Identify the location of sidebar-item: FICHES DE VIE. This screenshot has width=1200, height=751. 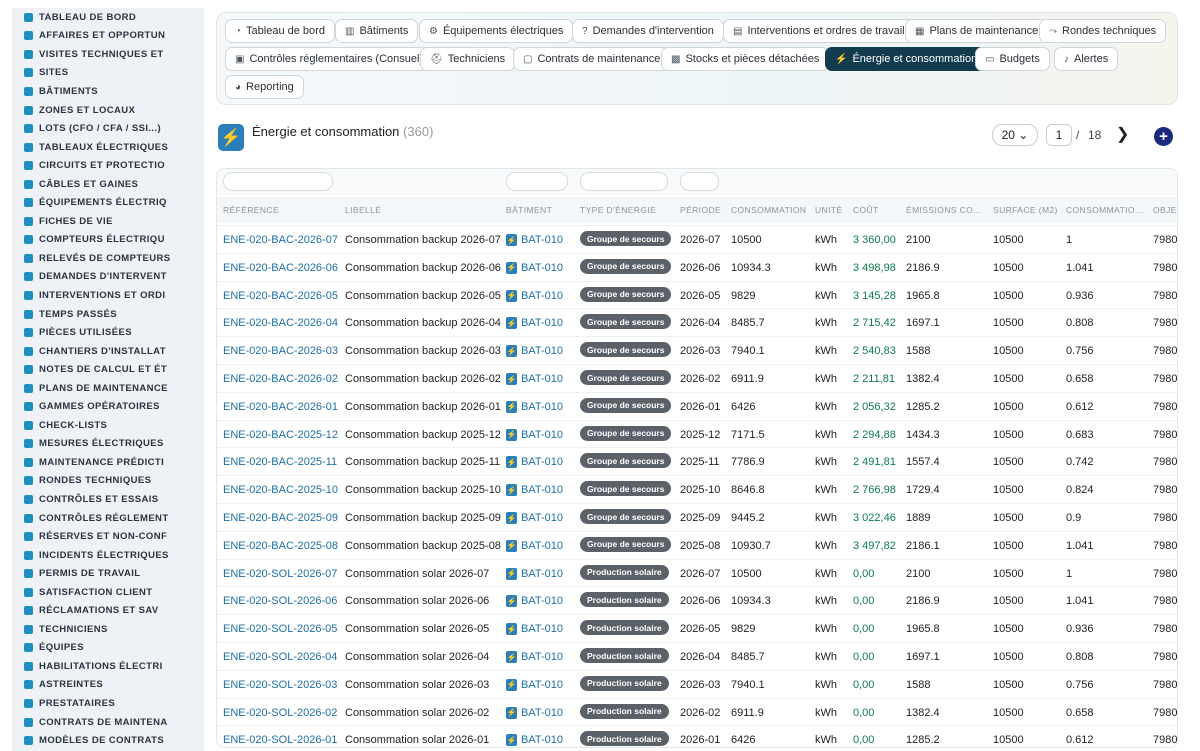
(108, 221).